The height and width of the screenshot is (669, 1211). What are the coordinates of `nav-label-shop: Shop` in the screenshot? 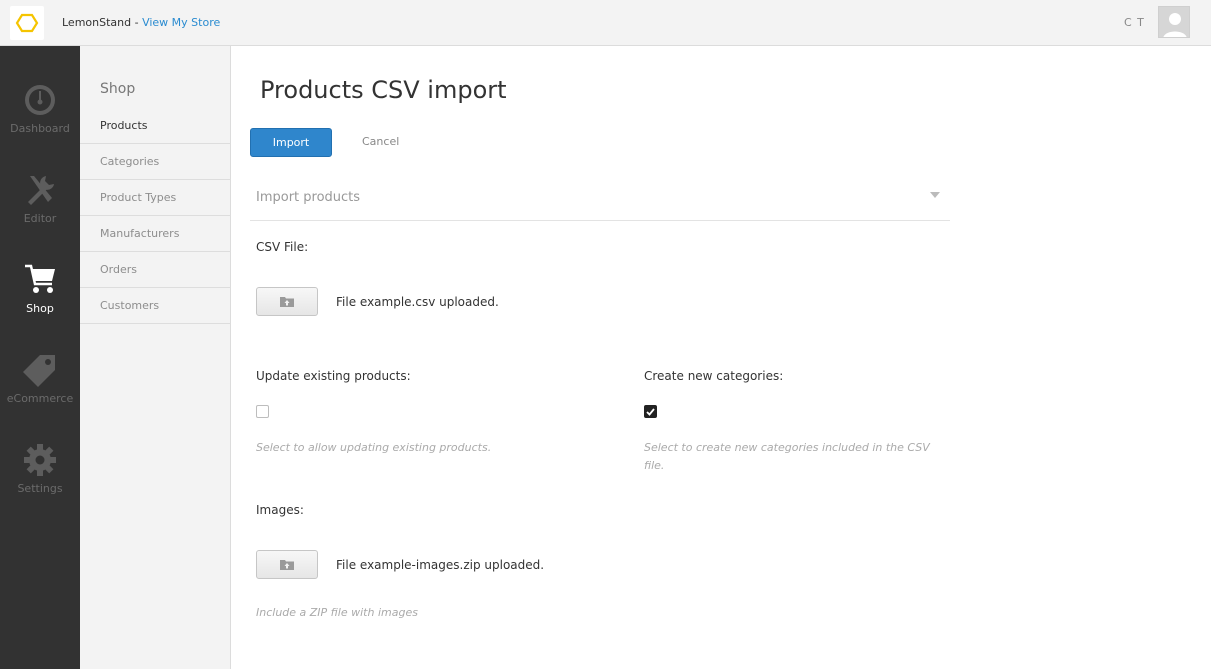 It's located at (40, 308).